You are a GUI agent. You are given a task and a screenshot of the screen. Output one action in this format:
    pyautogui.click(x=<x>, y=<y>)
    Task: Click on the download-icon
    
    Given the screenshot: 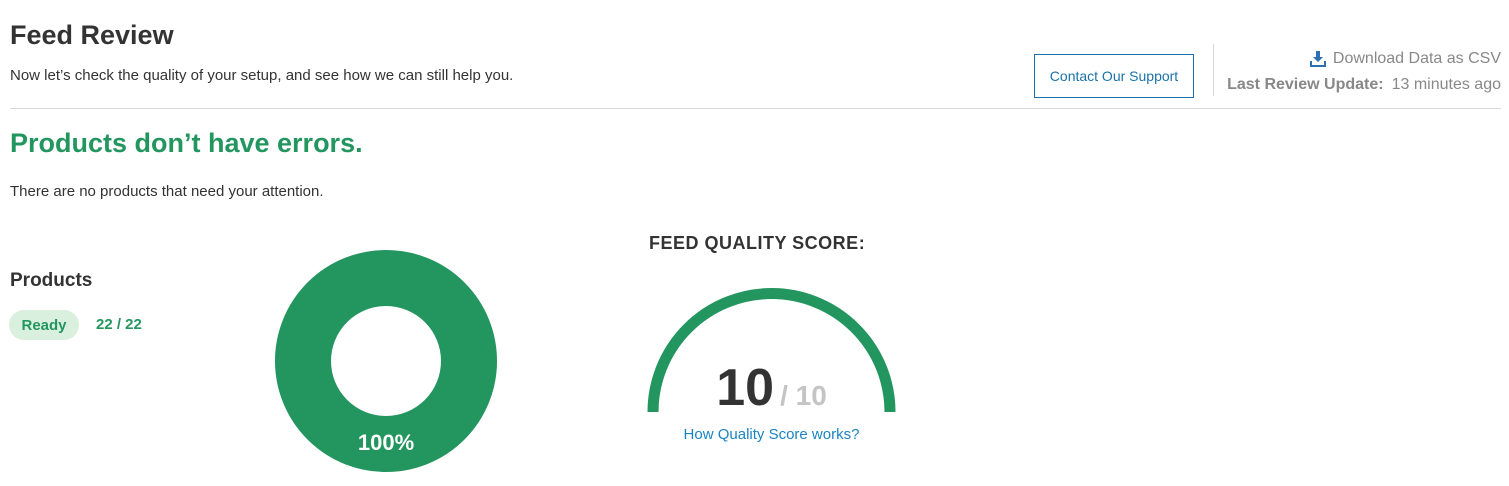 What is the action you would take?
    pyautogui.click(x=1318, y=59)
    